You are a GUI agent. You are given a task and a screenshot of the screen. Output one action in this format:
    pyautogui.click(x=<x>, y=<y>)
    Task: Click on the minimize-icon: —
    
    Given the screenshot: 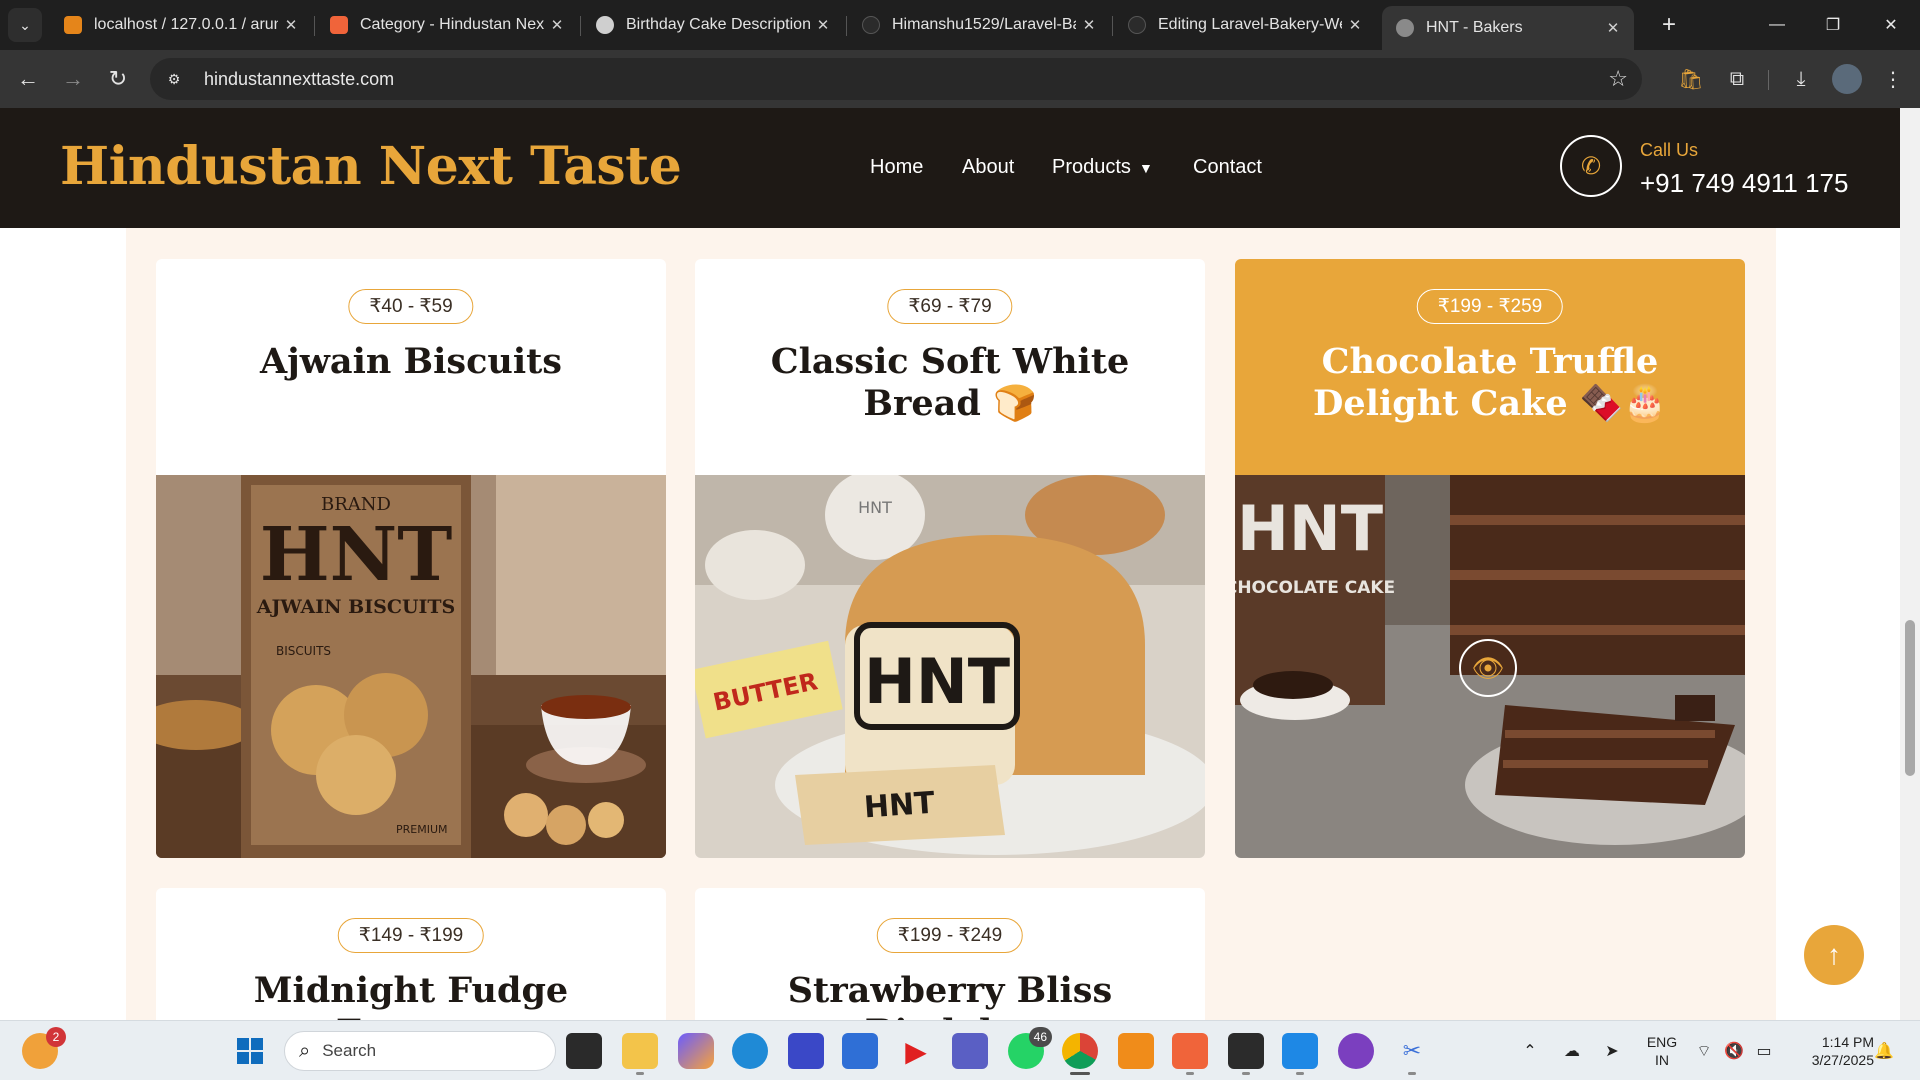 What is the action you would take?
    pyautogui.click(x=1777, y=25)
    